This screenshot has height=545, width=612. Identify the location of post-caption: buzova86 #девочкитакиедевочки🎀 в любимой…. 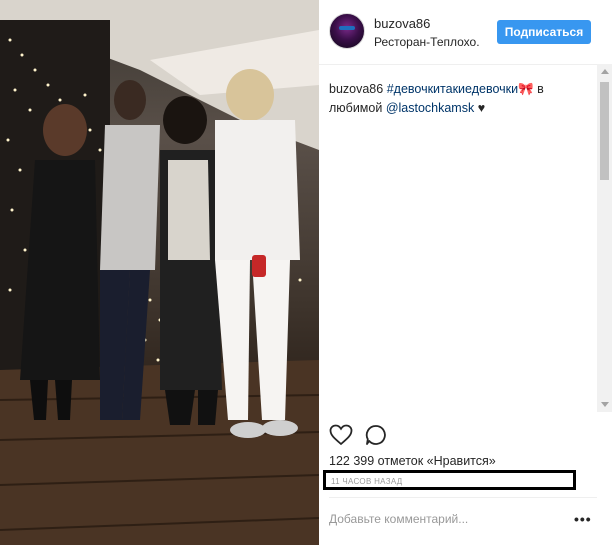
(460, 99).